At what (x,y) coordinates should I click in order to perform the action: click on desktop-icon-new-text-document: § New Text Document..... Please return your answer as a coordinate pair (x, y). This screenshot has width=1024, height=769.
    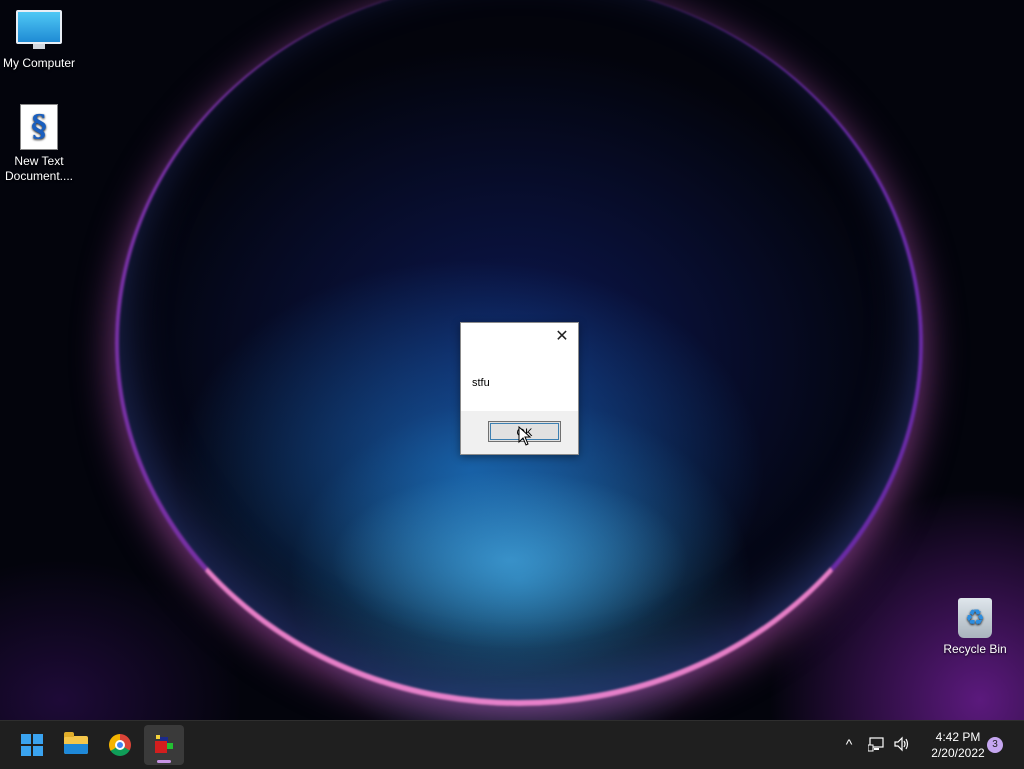
    Looking at the image, I should click on (39, 144).